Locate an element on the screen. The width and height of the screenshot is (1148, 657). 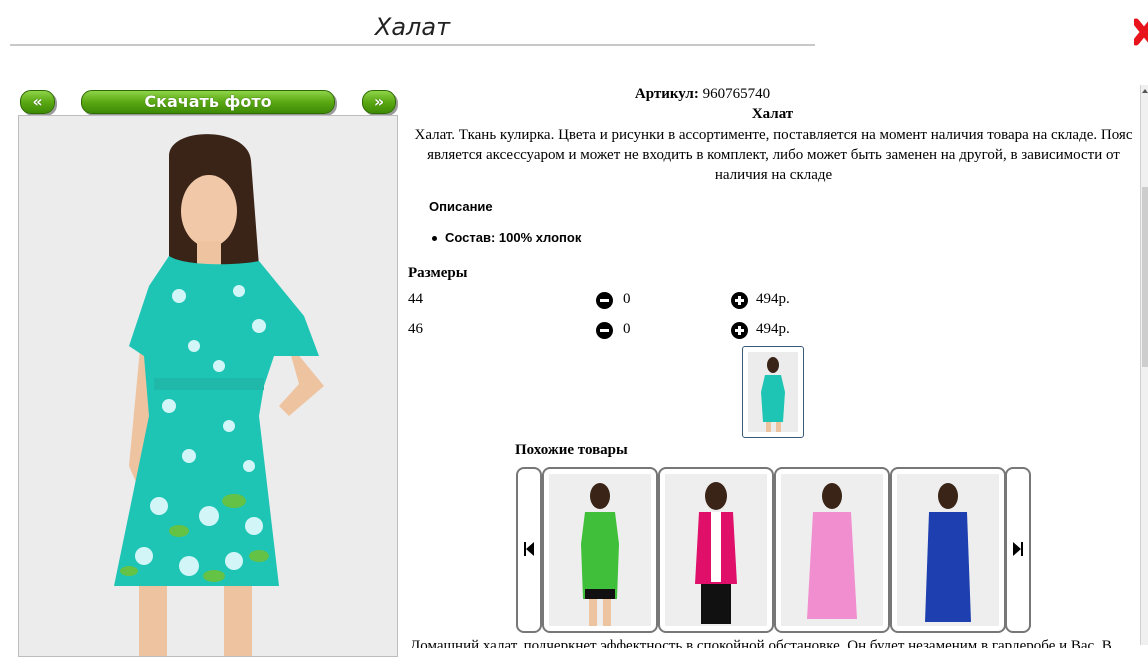
composition-item: Состав: 100% хлопок is located at coordinates (506, 237).